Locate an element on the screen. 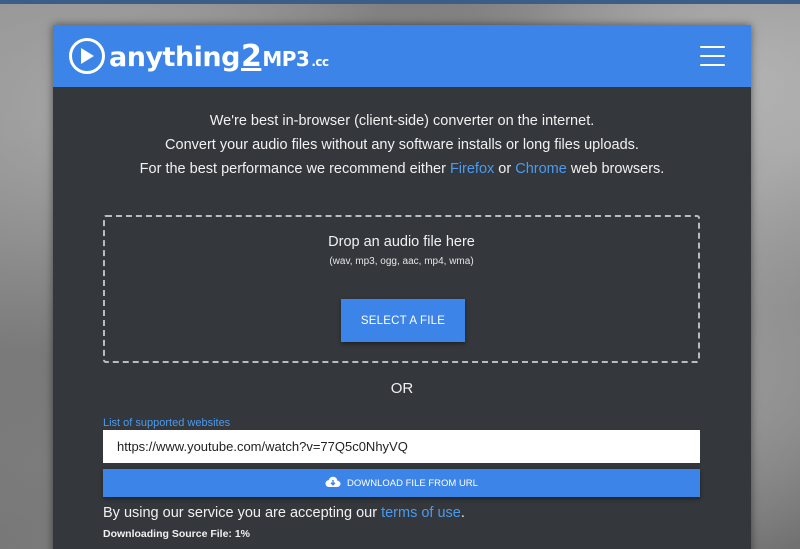  download-button-label: DOWNLOAD FILE FROM URL is located at coordinates (412, 483).